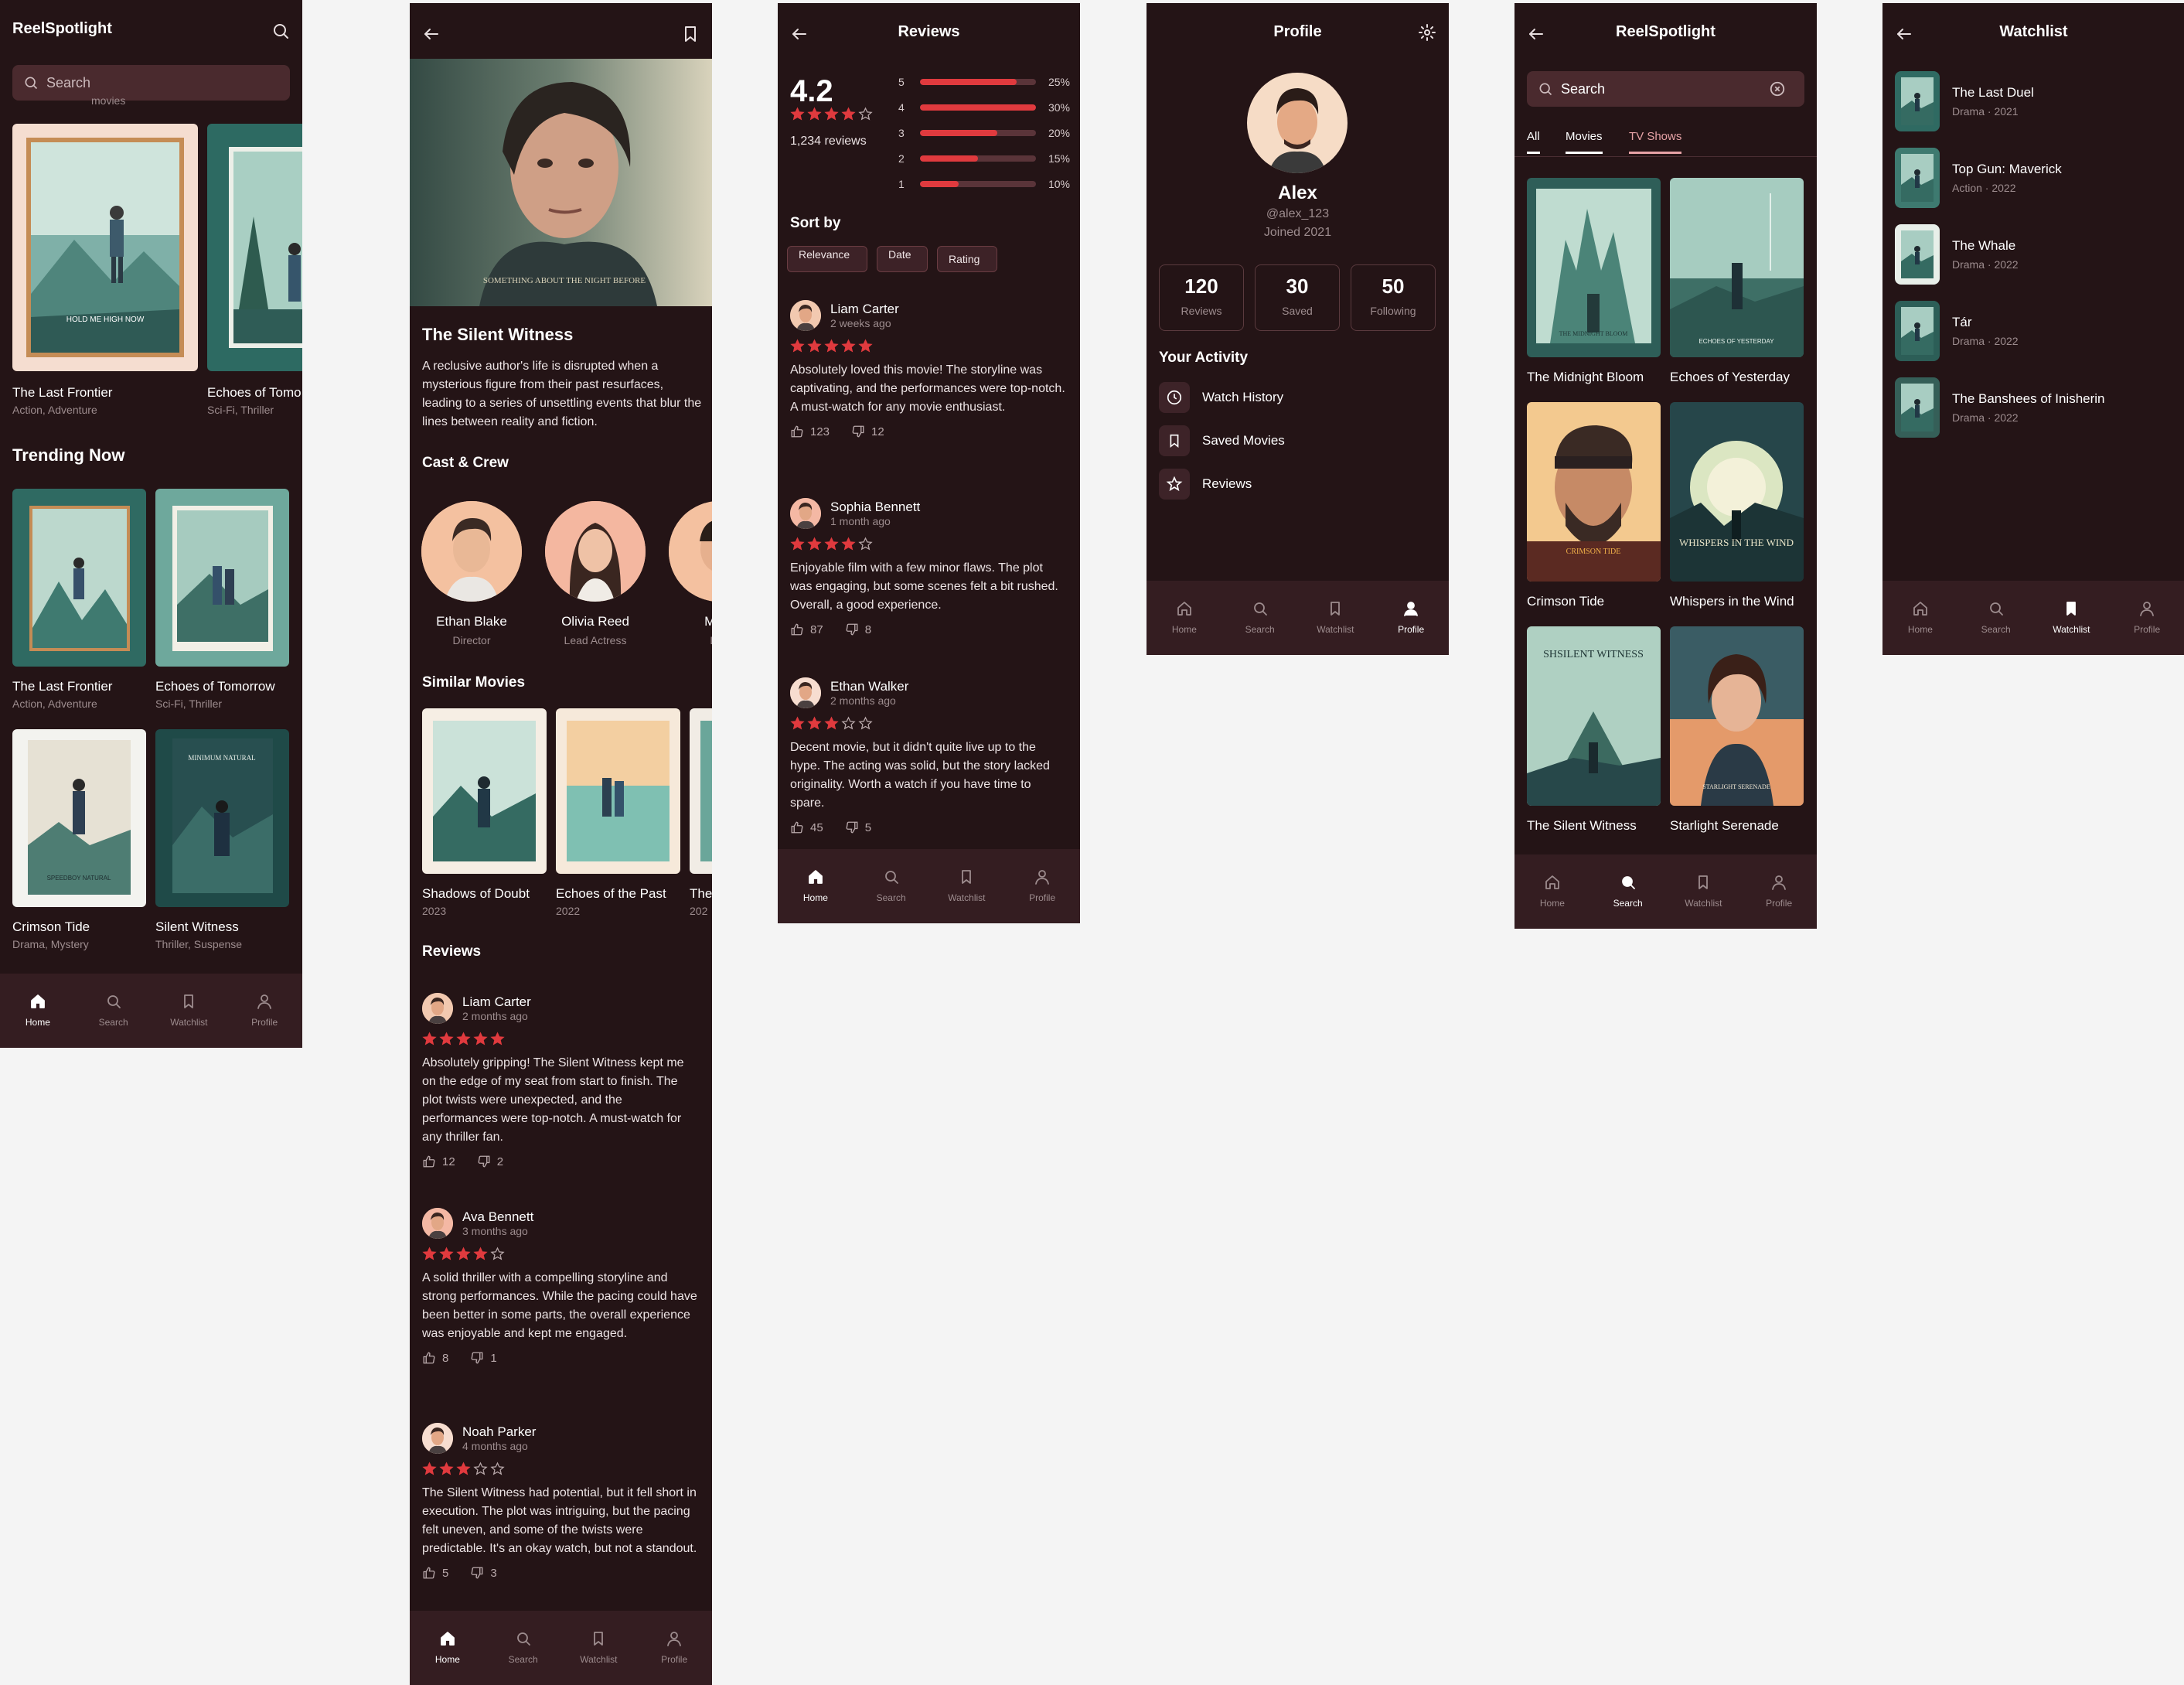 Image resolution: width=2184 pixels, height=1685 pixels. I want to click on watchlist-item: Tár Drama · 2022, so click(2033, 331).